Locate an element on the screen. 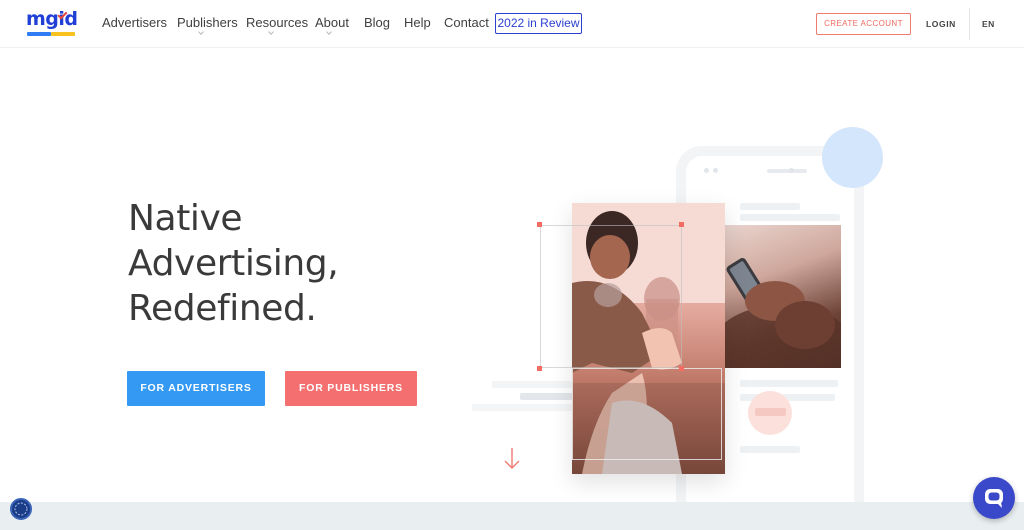  logo-text: mgid is located at coordinates (52, 19).